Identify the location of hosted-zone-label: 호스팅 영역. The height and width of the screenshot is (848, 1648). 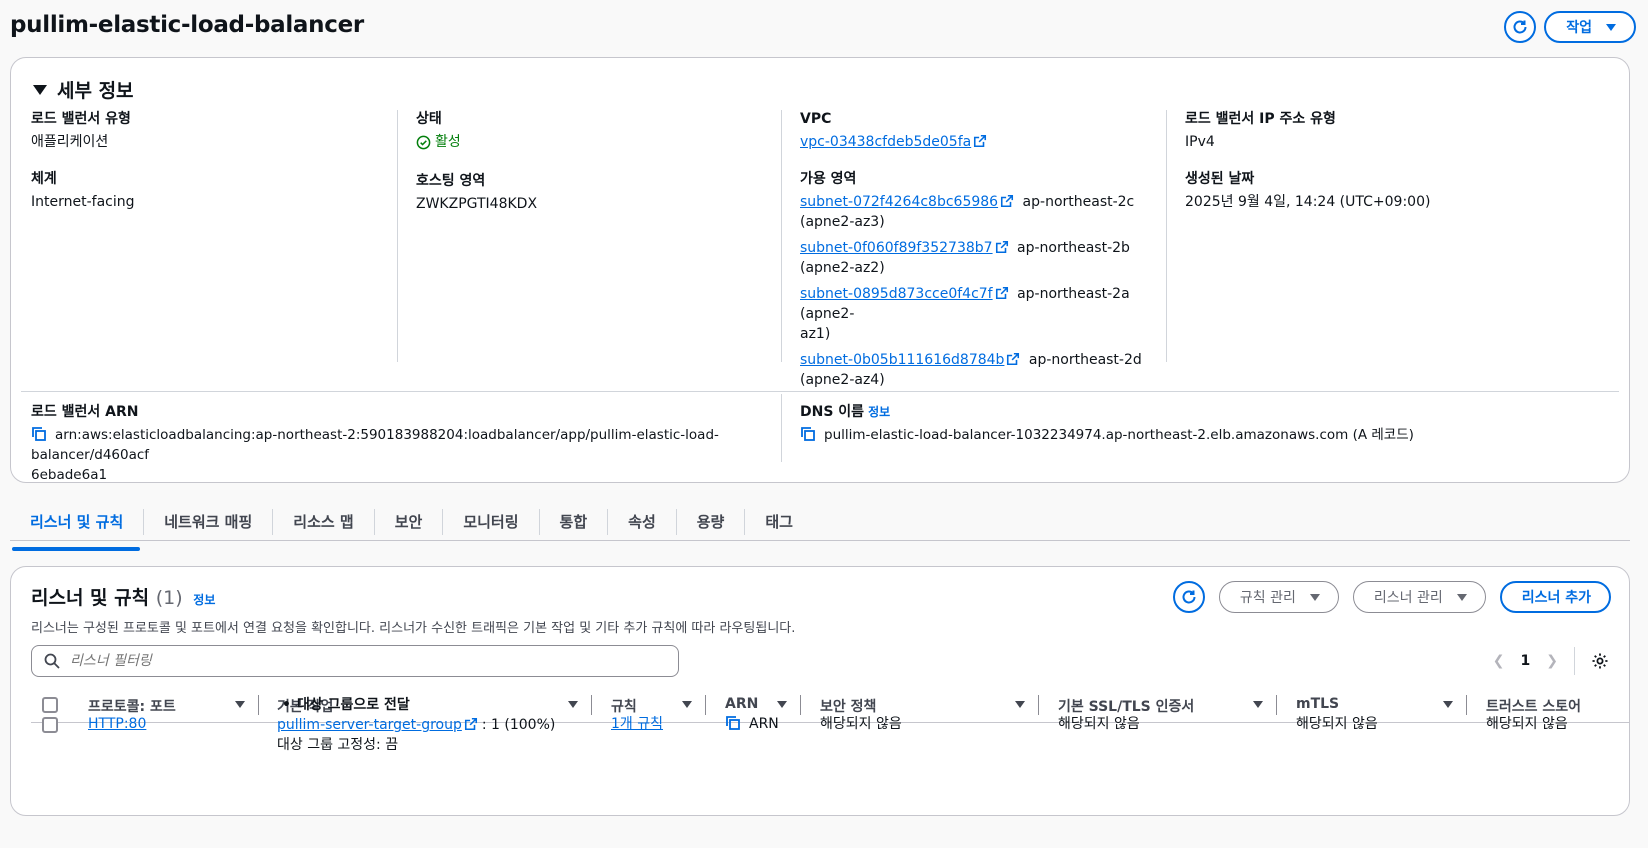
(451, 180).